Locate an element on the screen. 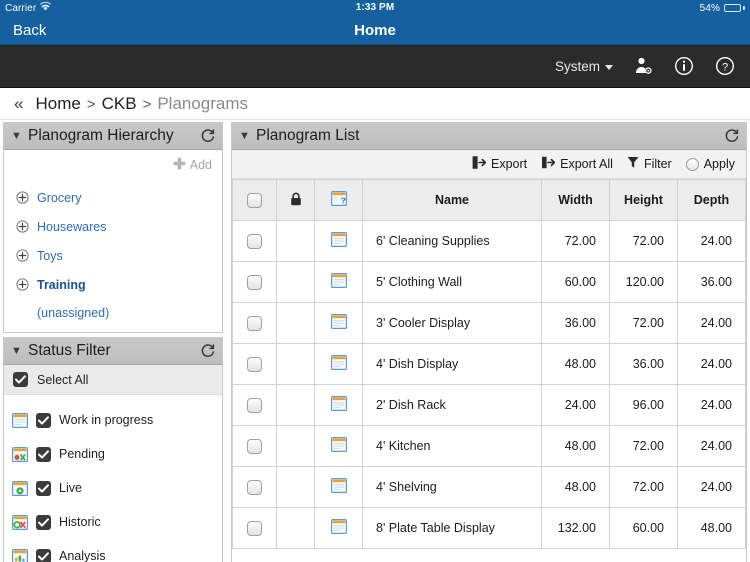 This screenshot has height=562, width=750. column-header-depth: Depth is located at coordinates (711, 200).